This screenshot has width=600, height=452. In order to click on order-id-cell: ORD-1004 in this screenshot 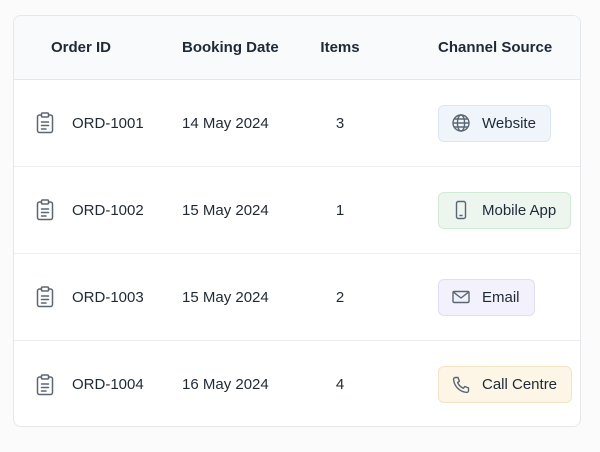, I will do `click(84, 384)`.